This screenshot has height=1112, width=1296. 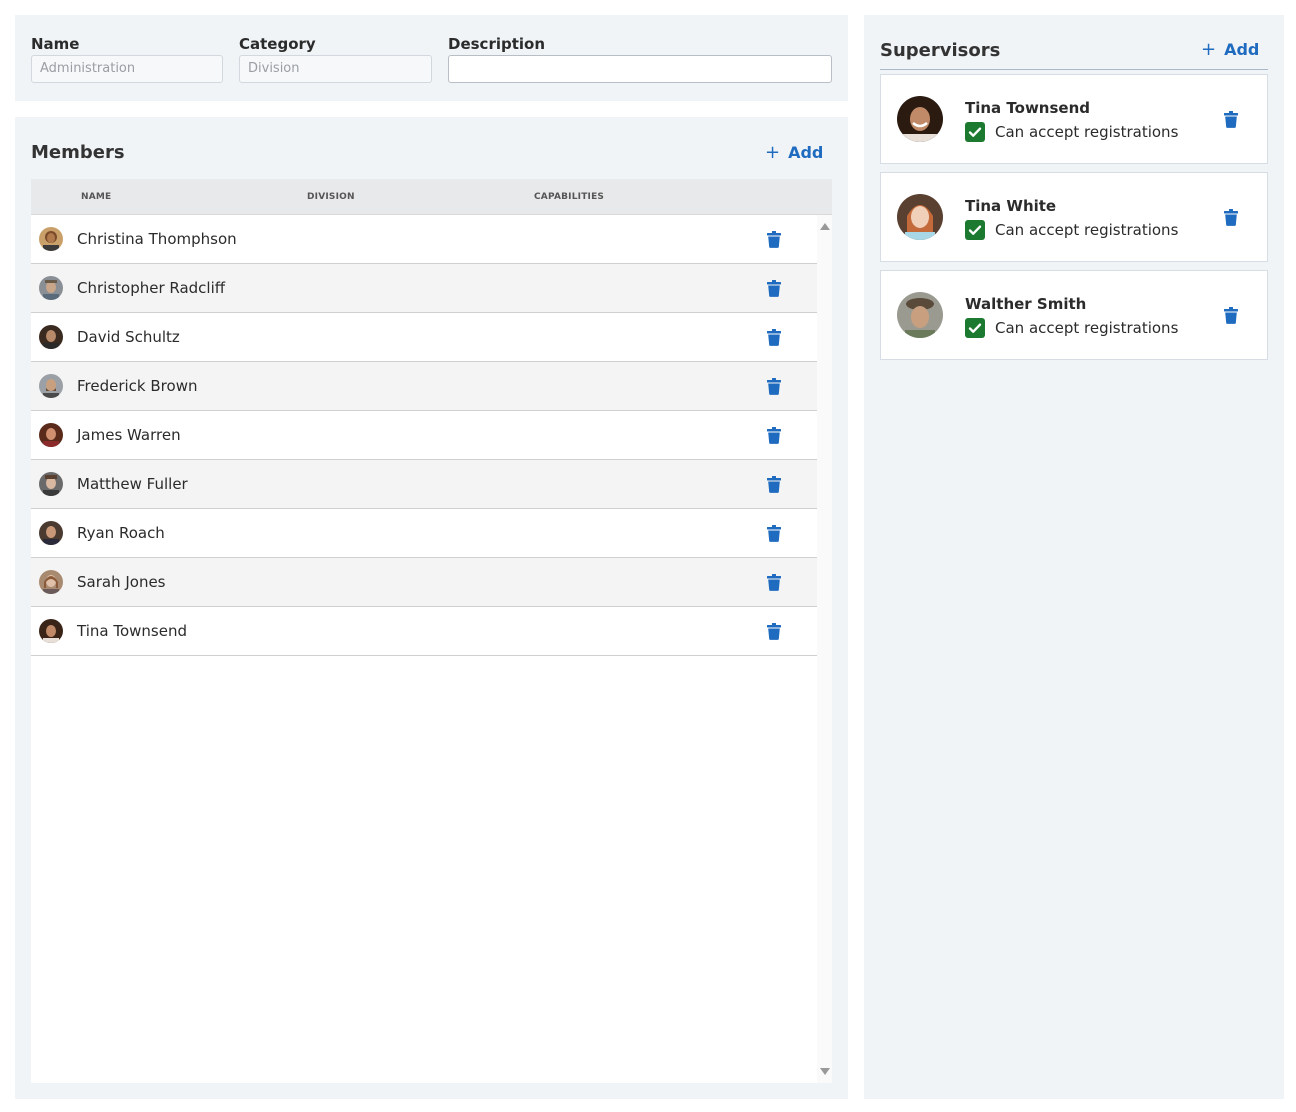 What do you see at coordinates (431, 197) in the screenshot?
I see `table-header: NAME DIVISION CAPABILITIES` at bounding box center [431, 197].